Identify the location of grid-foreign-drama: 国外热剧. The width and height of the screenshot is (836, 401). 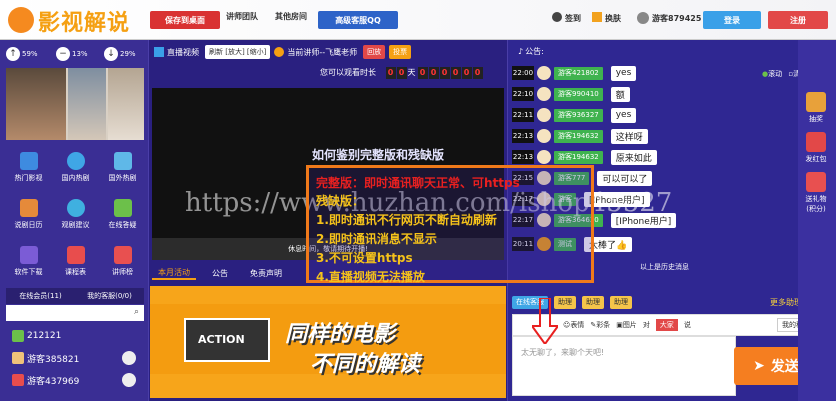
(122, 167).